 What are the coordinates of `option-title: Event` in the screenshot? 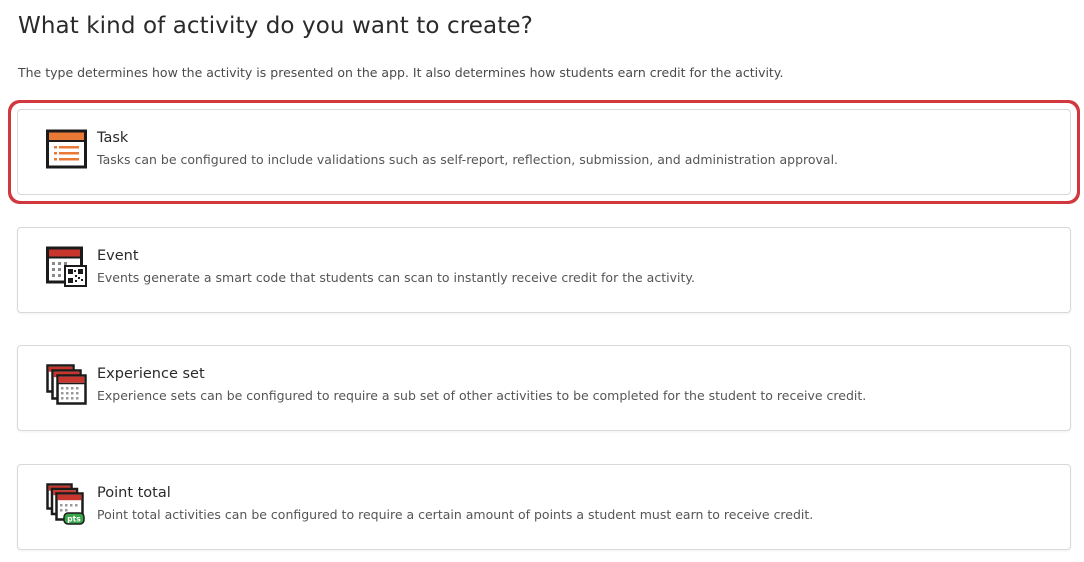 It's located at (118, 256).